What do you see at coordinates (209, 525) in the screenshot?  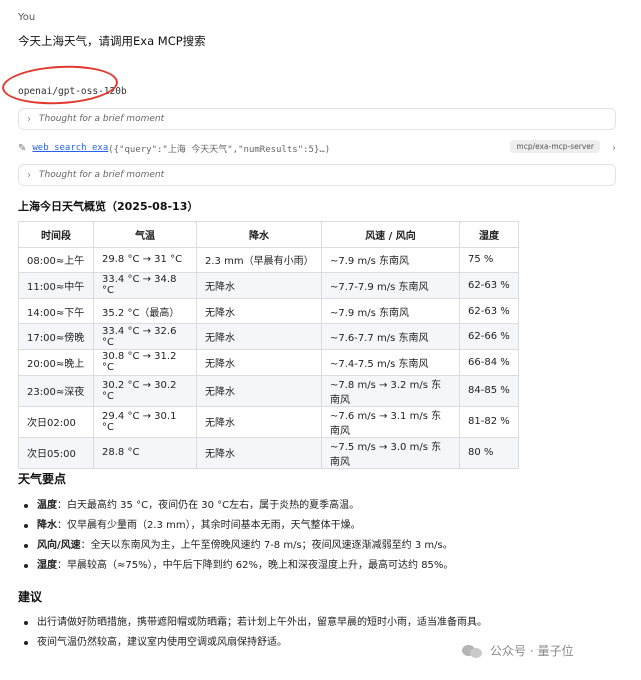 I see `item-text: ：仅早晨有少量雨（2.3 mm），其余时间基本无雨，天气整体干燥。` at bounding box center [209, 525].